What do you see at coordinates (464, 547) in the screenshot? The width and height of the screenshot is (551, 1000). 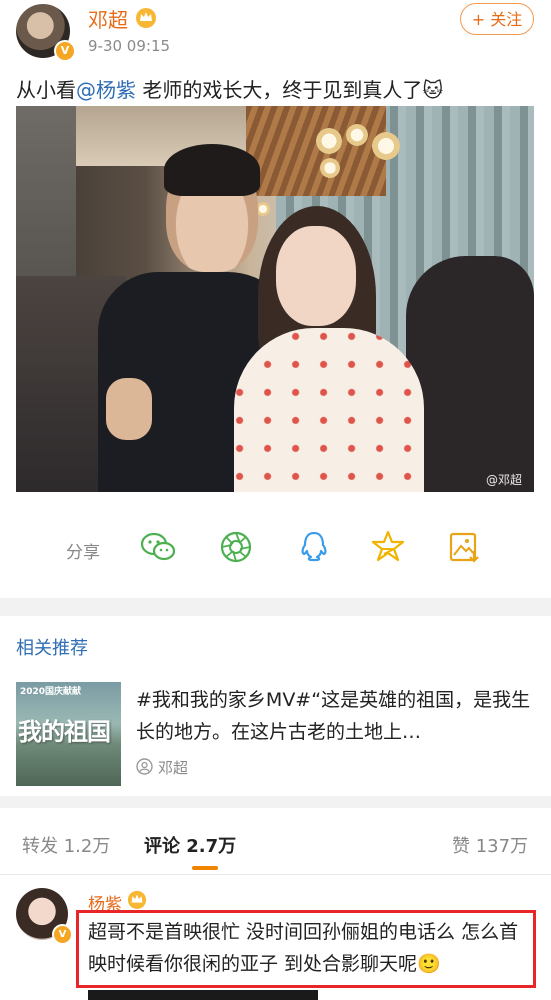 I see `save-image-icon` at bounding box center [464, 547].